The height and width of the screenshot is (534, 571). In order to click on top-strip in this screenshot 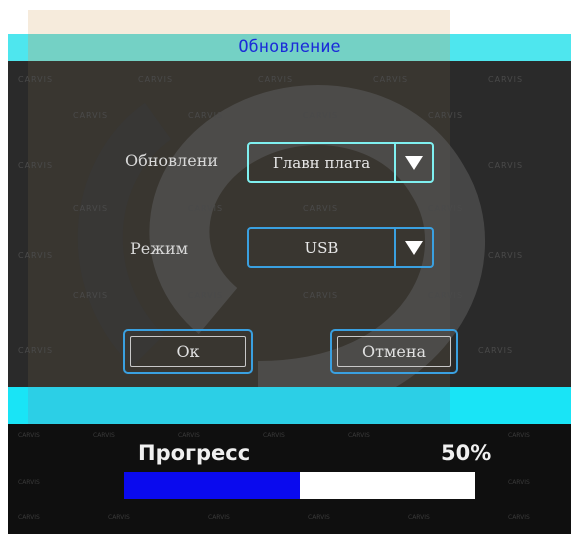, I will do `click(239, 22)`.